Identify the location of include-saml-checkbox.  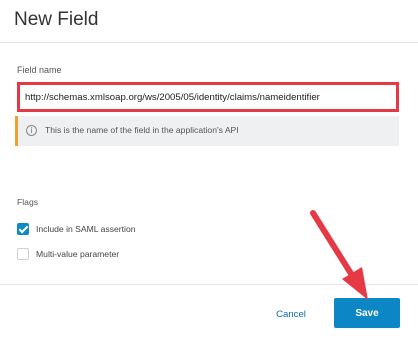
(23, 229).